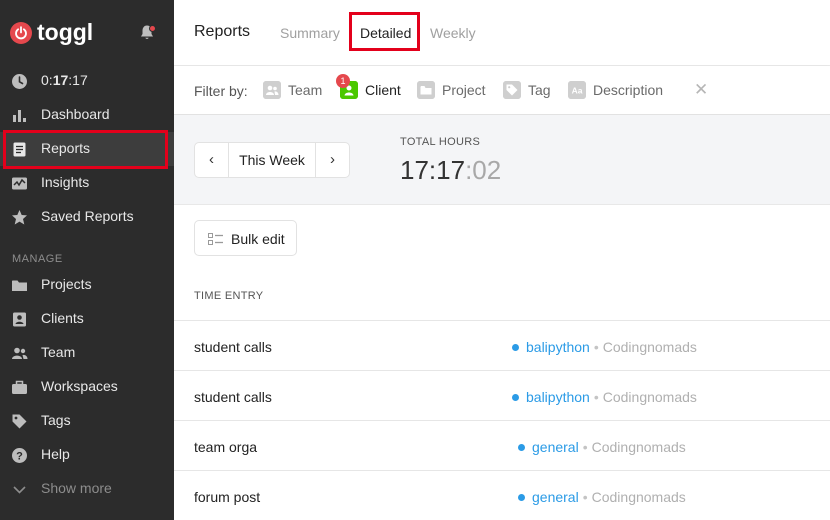 Image resolution: width=830 pixels, height=520 pixels. What do you see at coordinates (426, 90) in the screenshot?
I see `project-filter-icon` at bounding box center [426, 90].